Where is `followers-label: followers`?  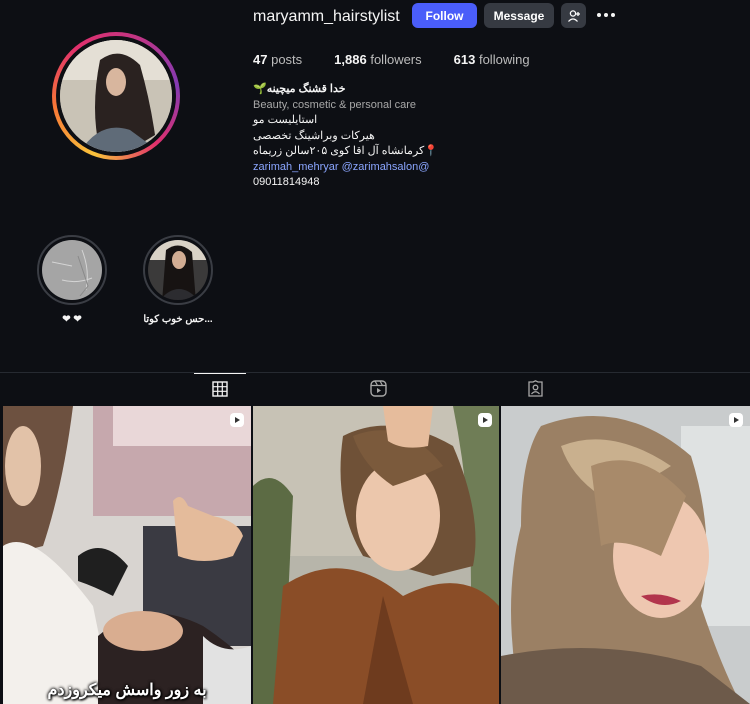
followers-label: followers is located at coordinates (396, 59).